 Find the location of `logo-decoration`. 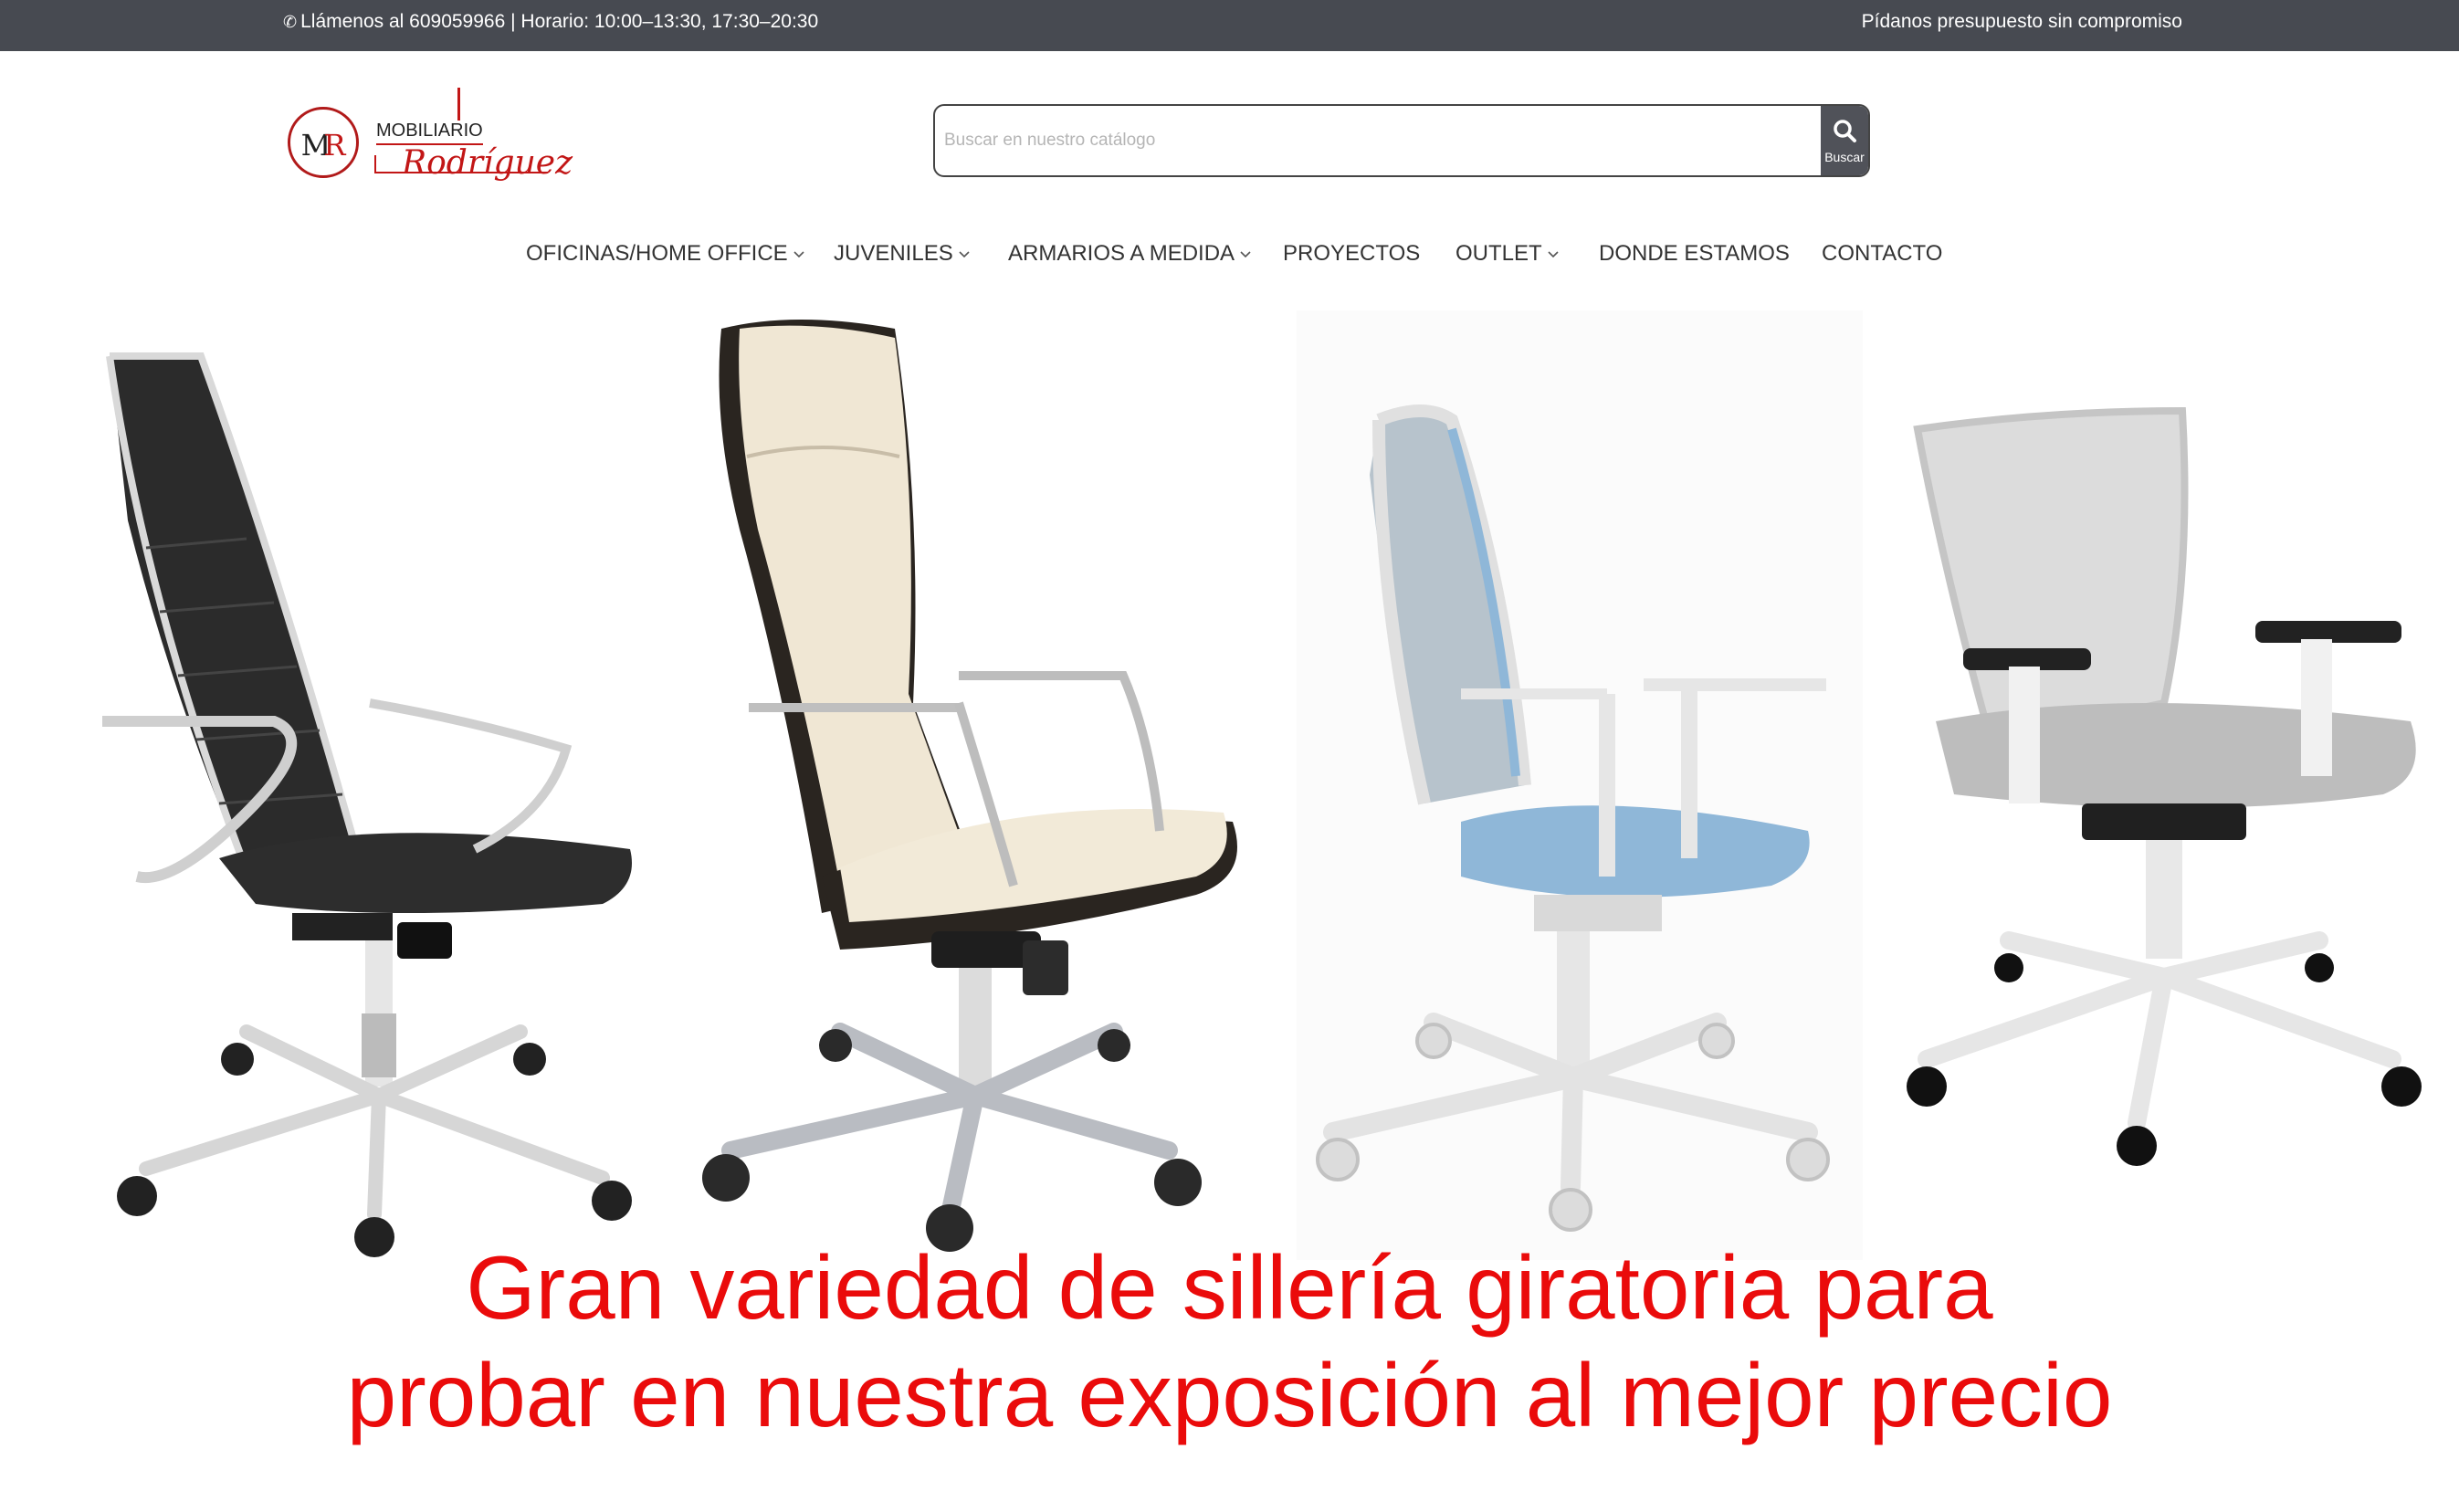

logo-decoration is located at coordinates (458, 104).